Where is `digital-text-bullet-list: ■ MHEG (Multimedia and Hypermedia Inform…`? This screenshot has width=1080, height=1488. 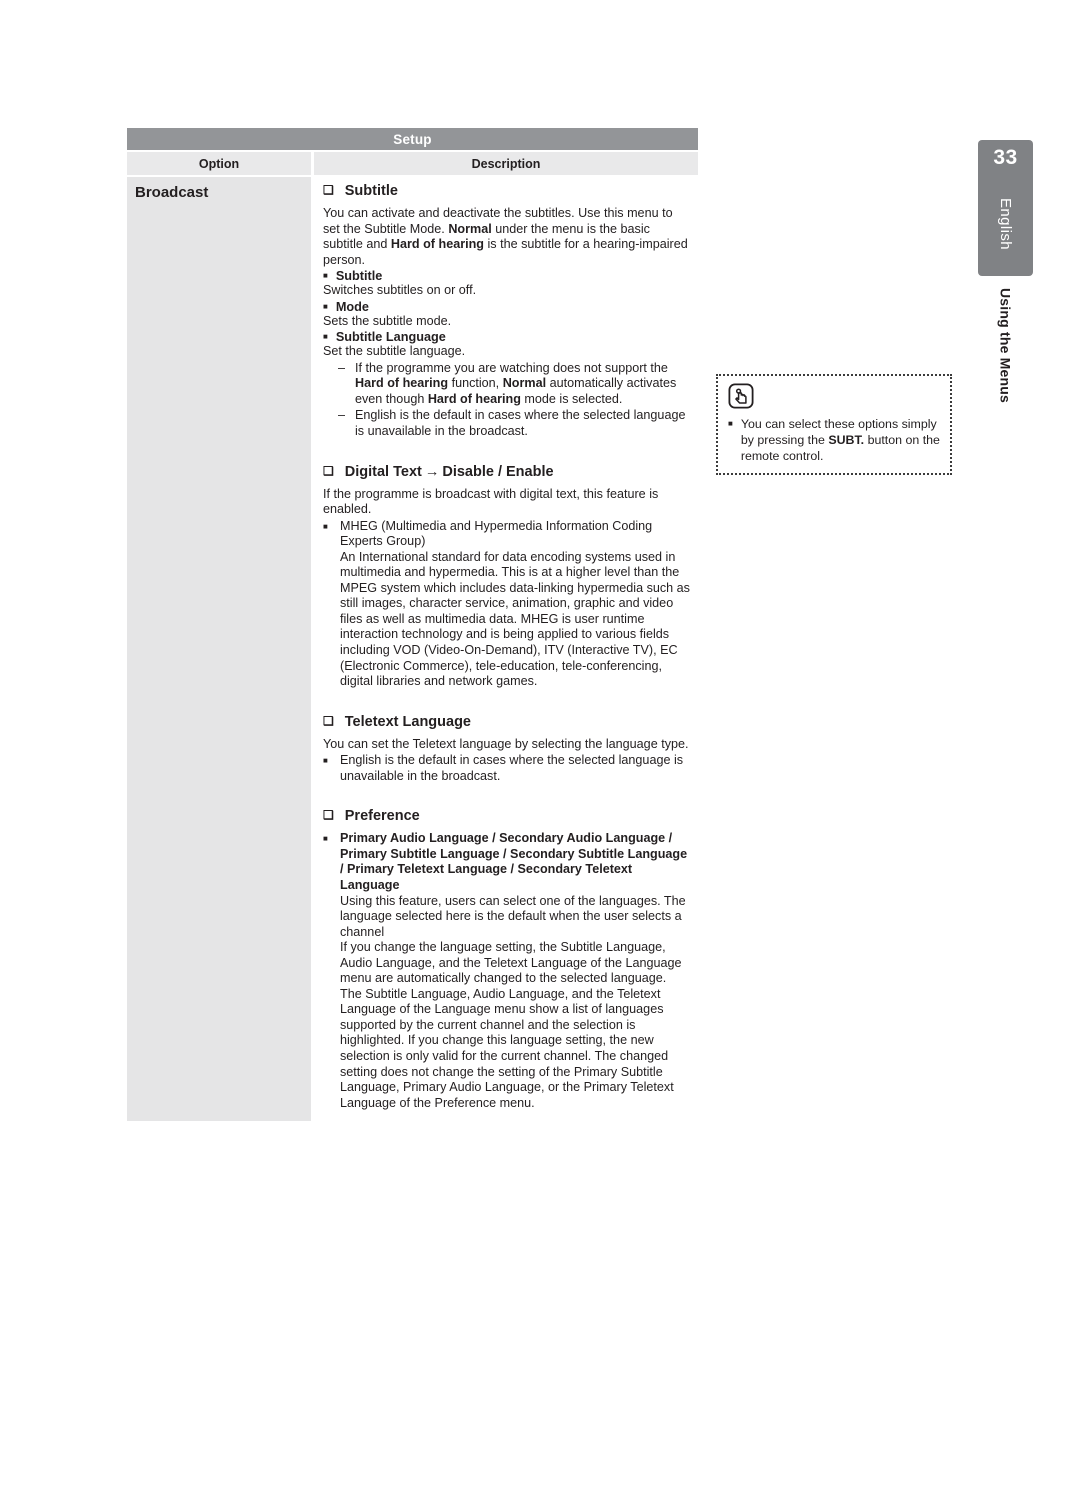 digital-text-bullet-list: ■ MHEG (Multimedia and Hypermedia Inform… is located at coordinates (507, 604).